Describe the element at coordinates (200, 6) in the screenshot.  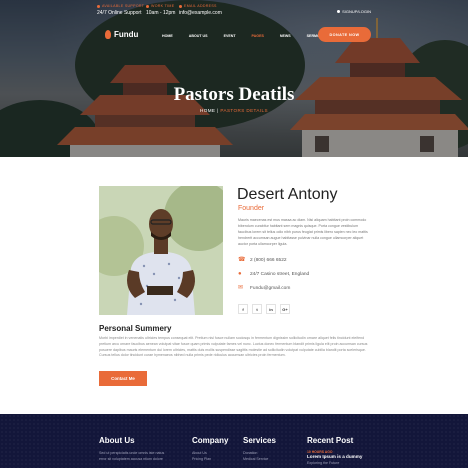
I see `email-label: Email Address` at that location.